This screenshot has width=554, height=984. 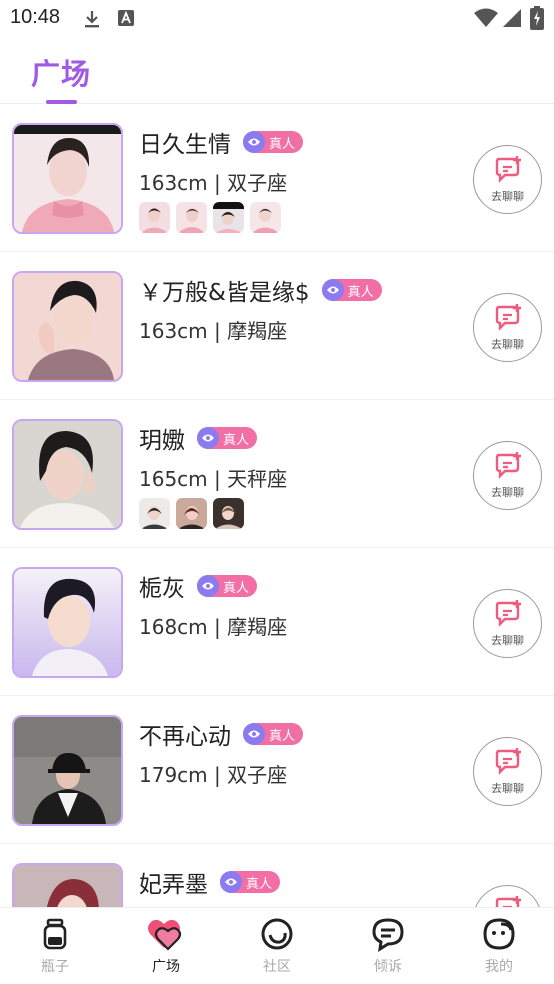 What do you see at coordinates (277, 934) in the screenshot?
I see `community-icon` at bounding box center [277, 934].